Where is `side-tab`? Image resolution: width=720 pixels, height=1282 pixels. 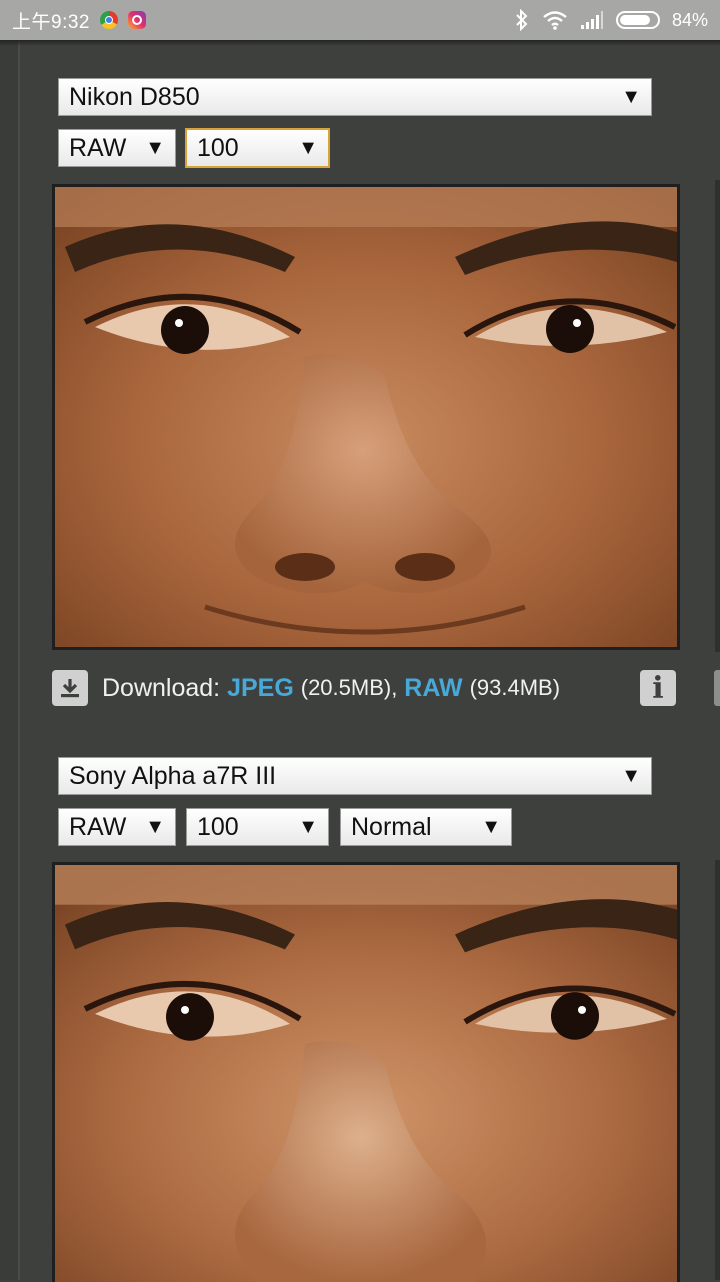 side-tab is located at coordinates (717, 688).